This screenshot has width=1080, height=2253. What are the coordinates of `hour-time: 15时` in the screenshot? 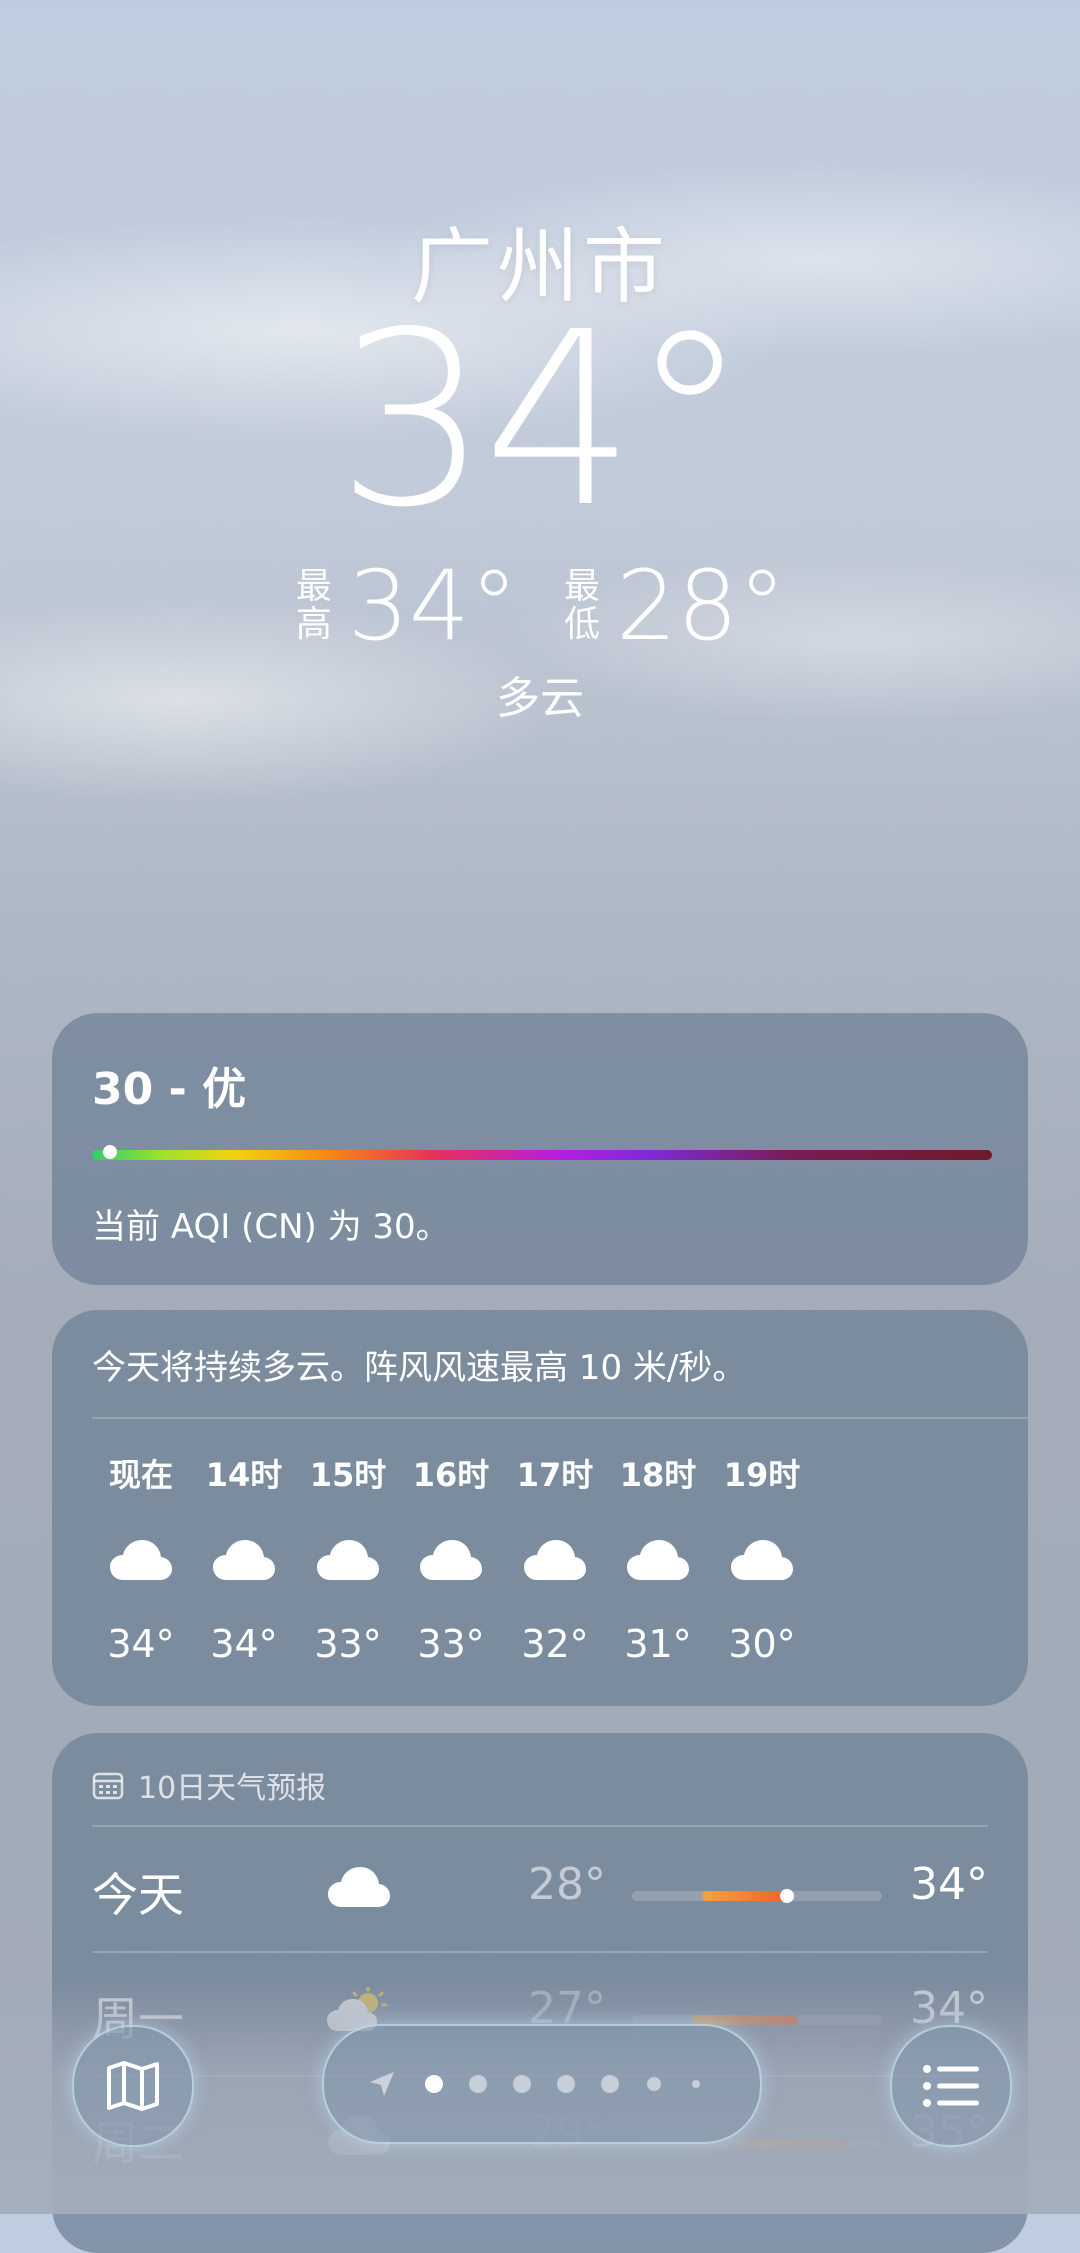 It's located at (348, 1475).